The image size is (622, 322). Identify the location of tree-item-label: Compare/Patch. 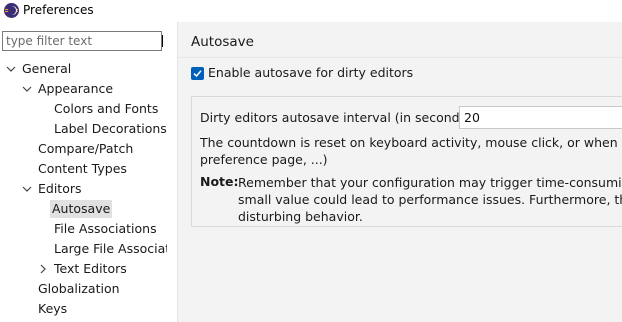
(86, 148).